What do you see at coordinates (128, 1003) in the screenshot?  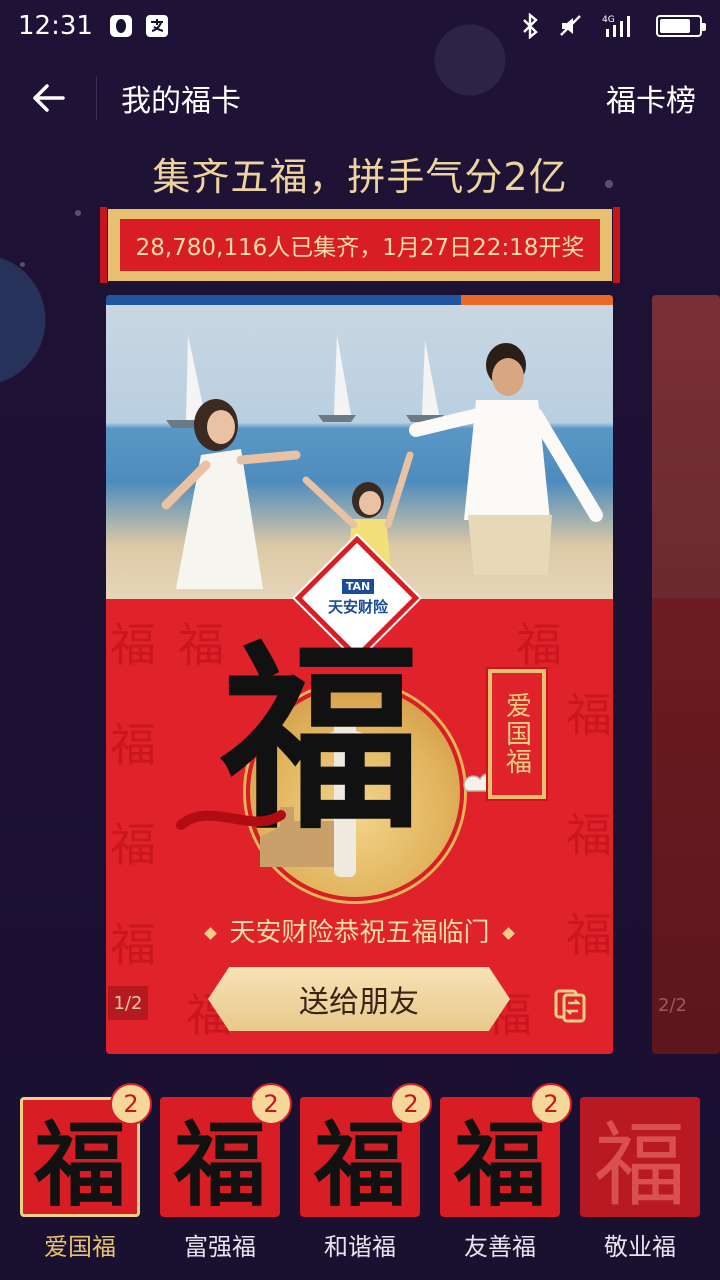 I see `card-pager: 1/2` at bounding box center [128, 1003].